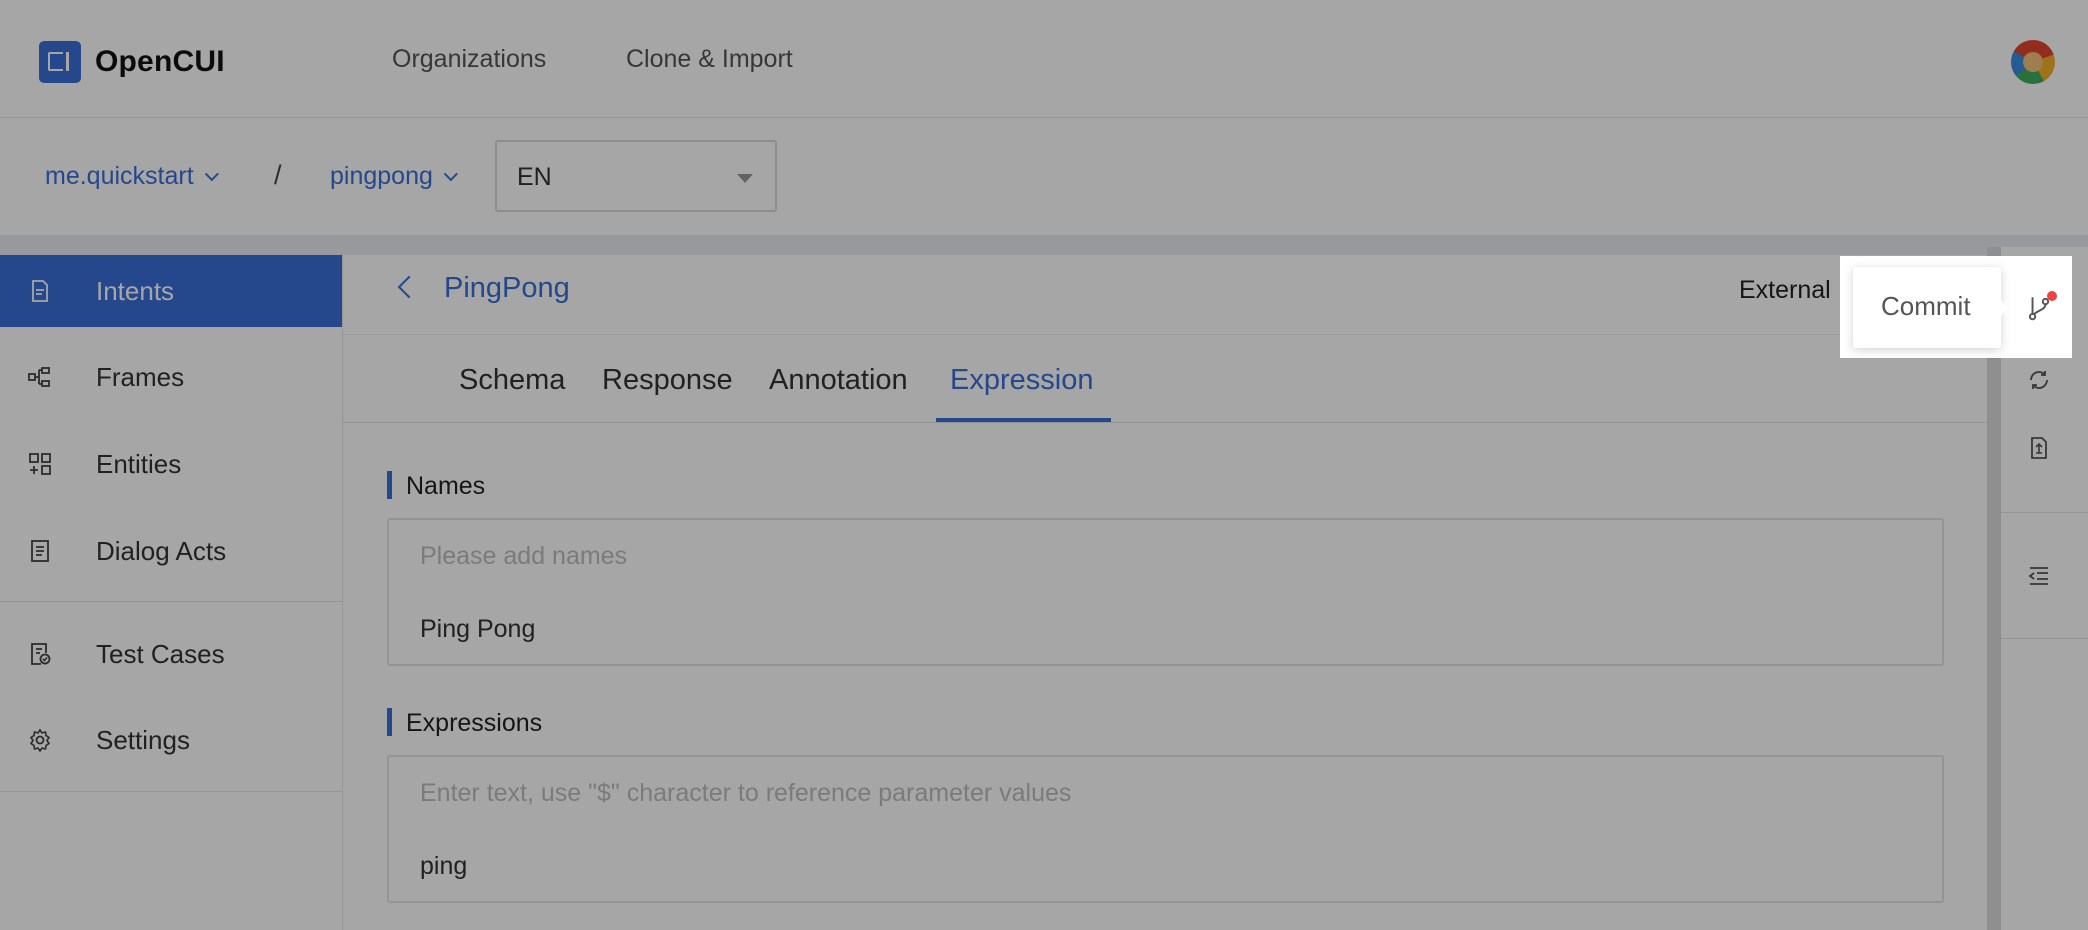 The height and width of the screenshot is (930, 2088). What do you see at coordinates (1926, 306) in the screenshot?
I see `commit-tooltip-text: Commit` at bounding box center [1926, 306].